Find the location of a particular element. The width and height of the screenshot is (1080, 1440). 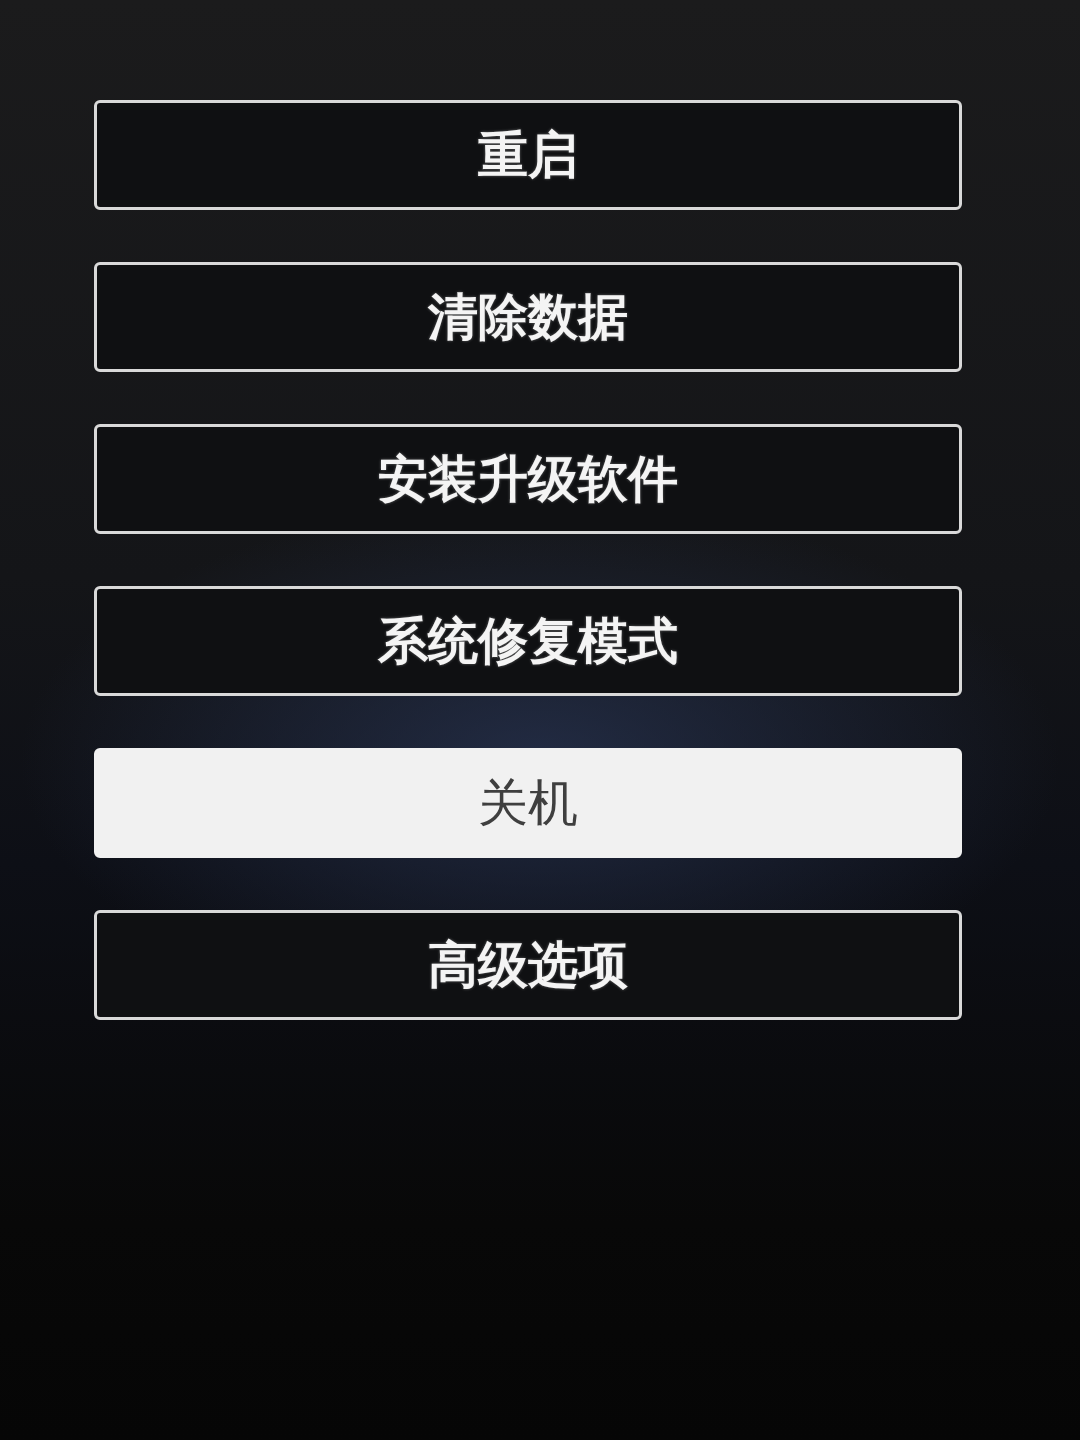

menu-item: 关机 is located at coordinates (528, 803).